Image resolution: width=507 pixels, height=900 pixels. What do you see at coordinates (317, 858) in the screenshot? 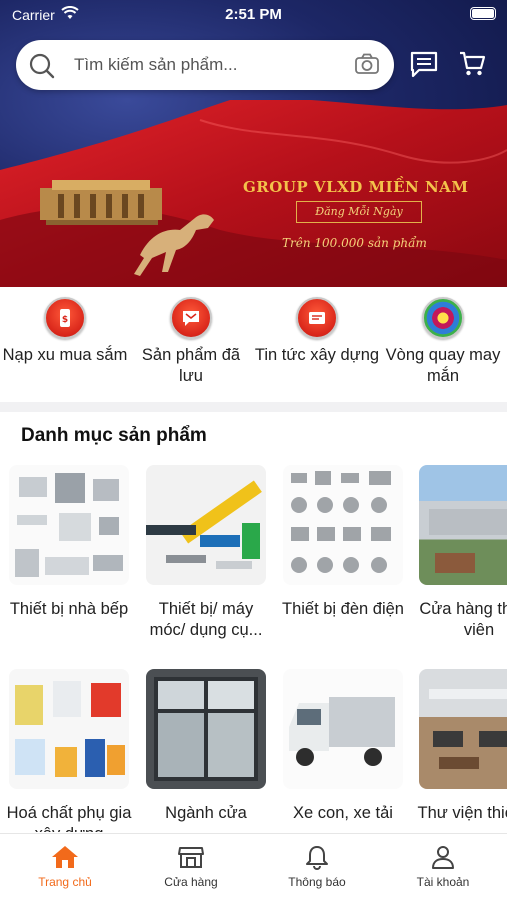
I see `bell-icon` at bounding box center [317, 858].